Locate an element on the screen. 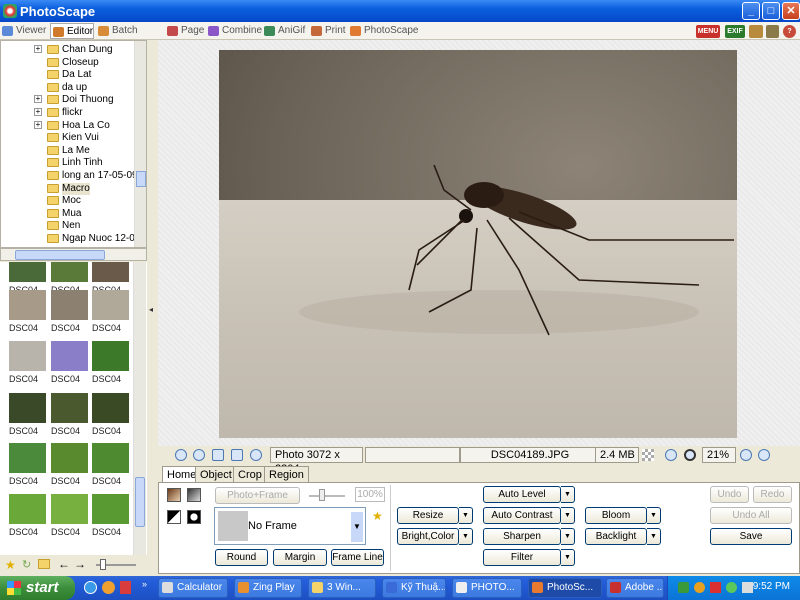  tree-folder: Ngap Nuoc 12-0 is located at coordinates (68, 239).